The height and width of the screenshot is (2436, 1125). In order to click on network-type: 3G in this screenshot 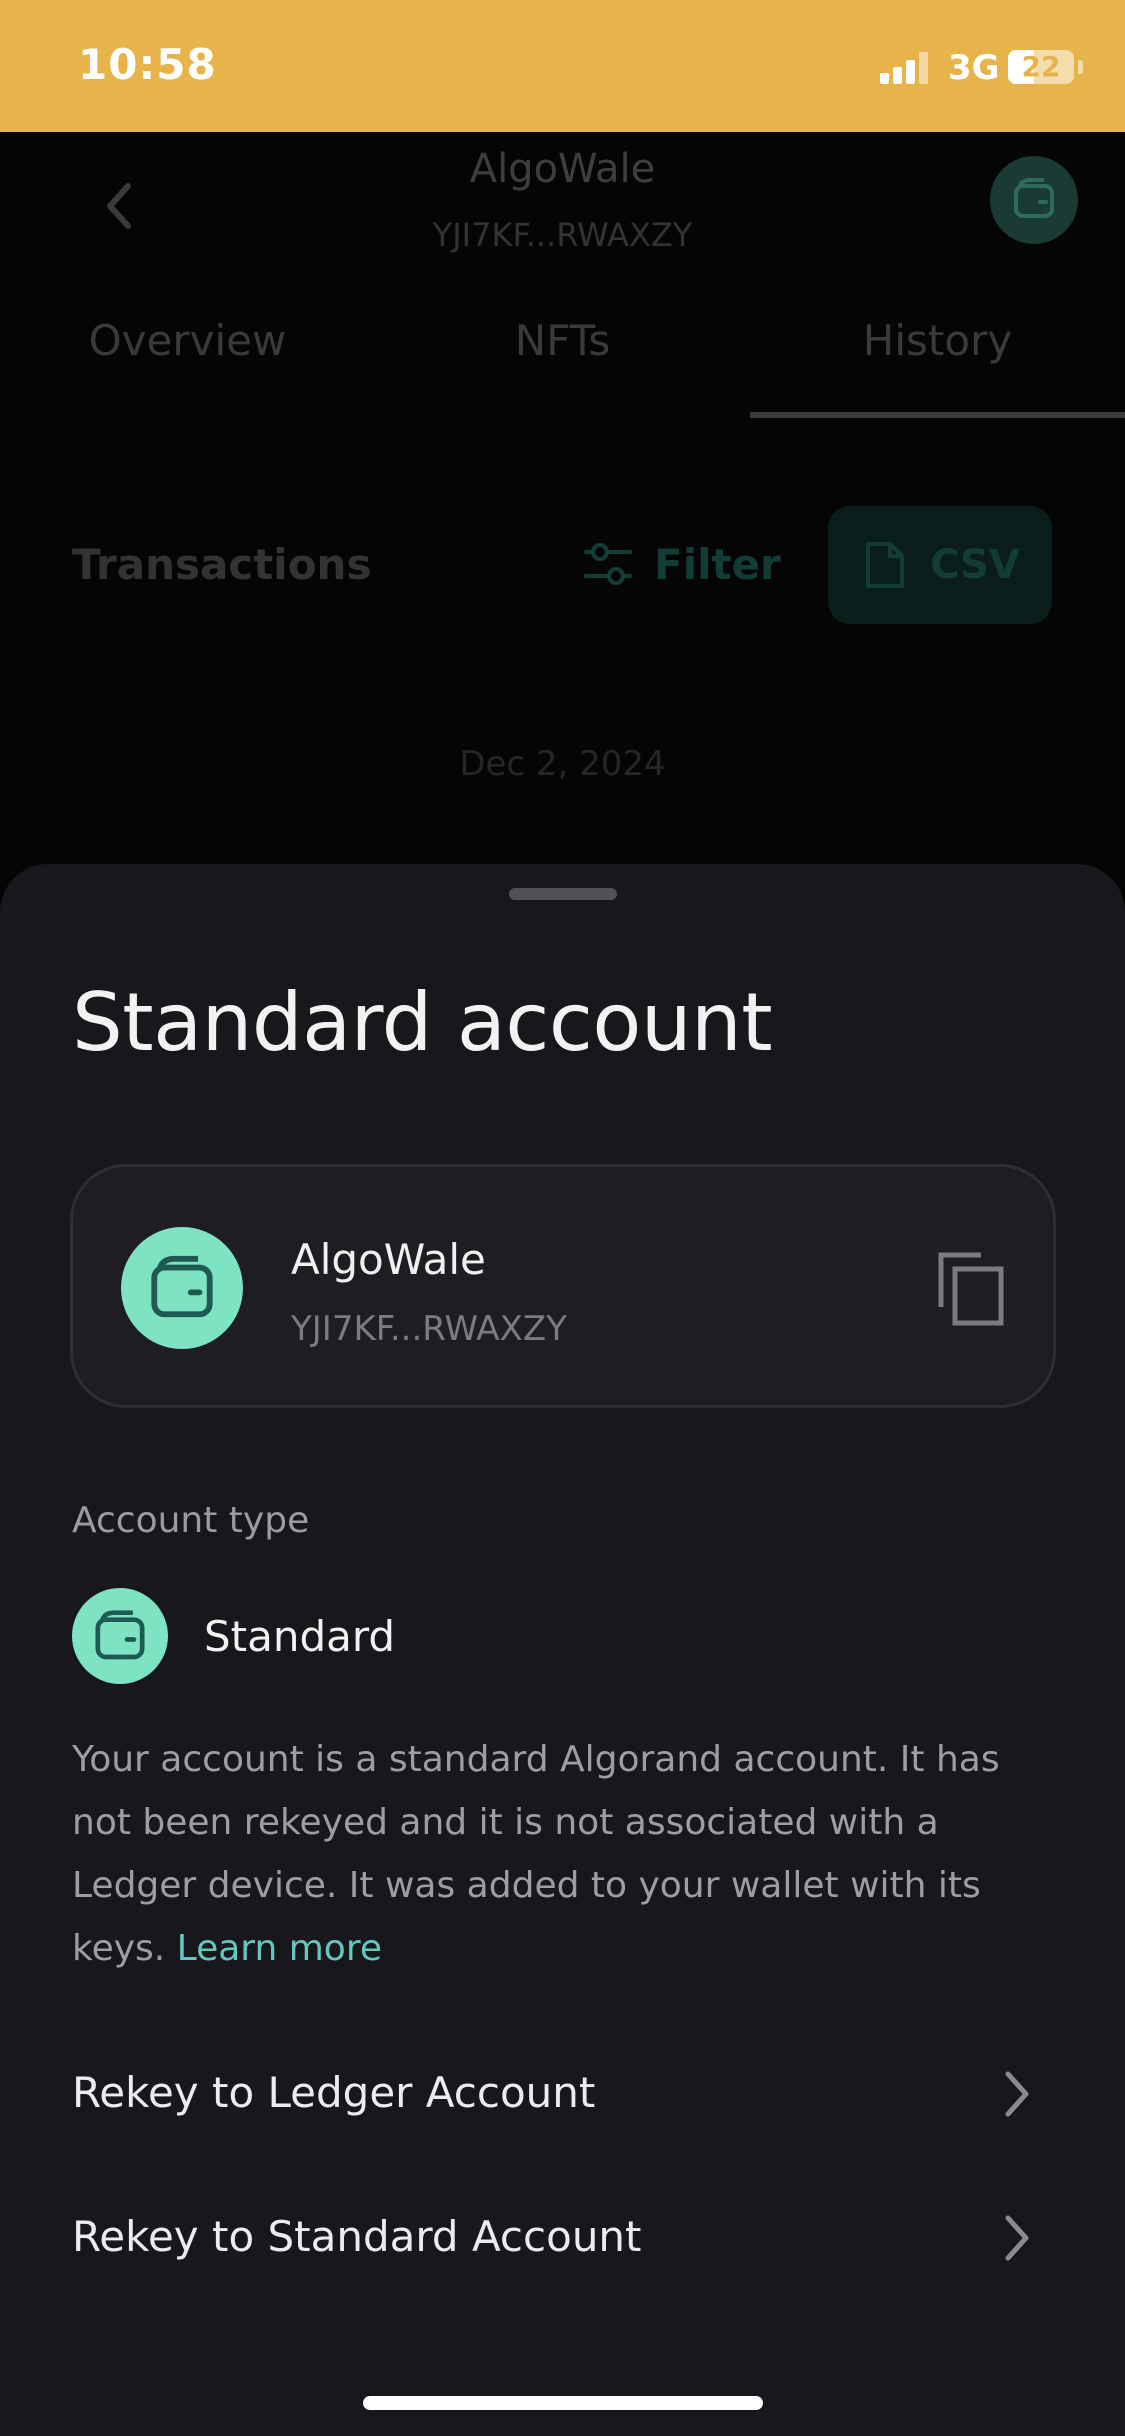, I will do `click(974, 68)`.